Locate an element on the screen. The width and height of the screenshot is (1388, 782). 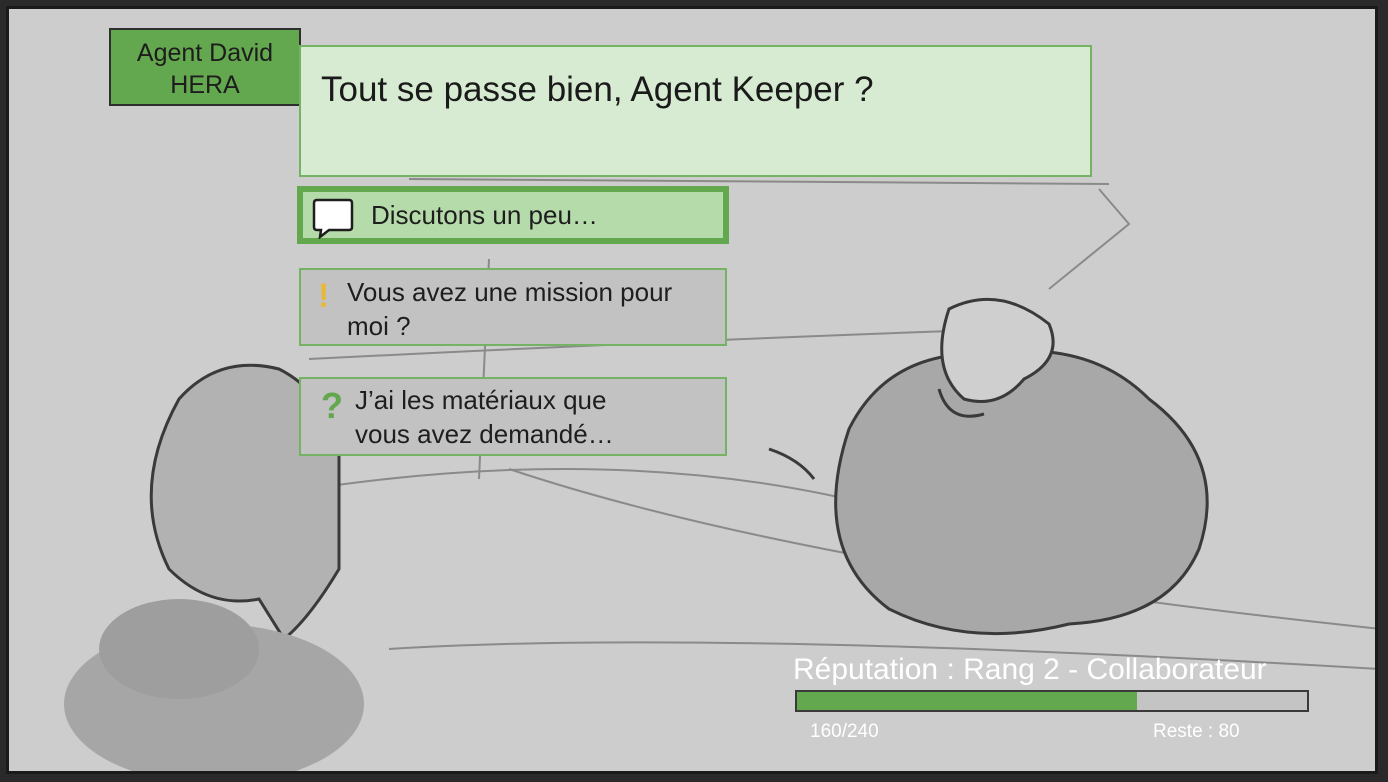
reputation-progress-fill is located at coordinates (967, 701).